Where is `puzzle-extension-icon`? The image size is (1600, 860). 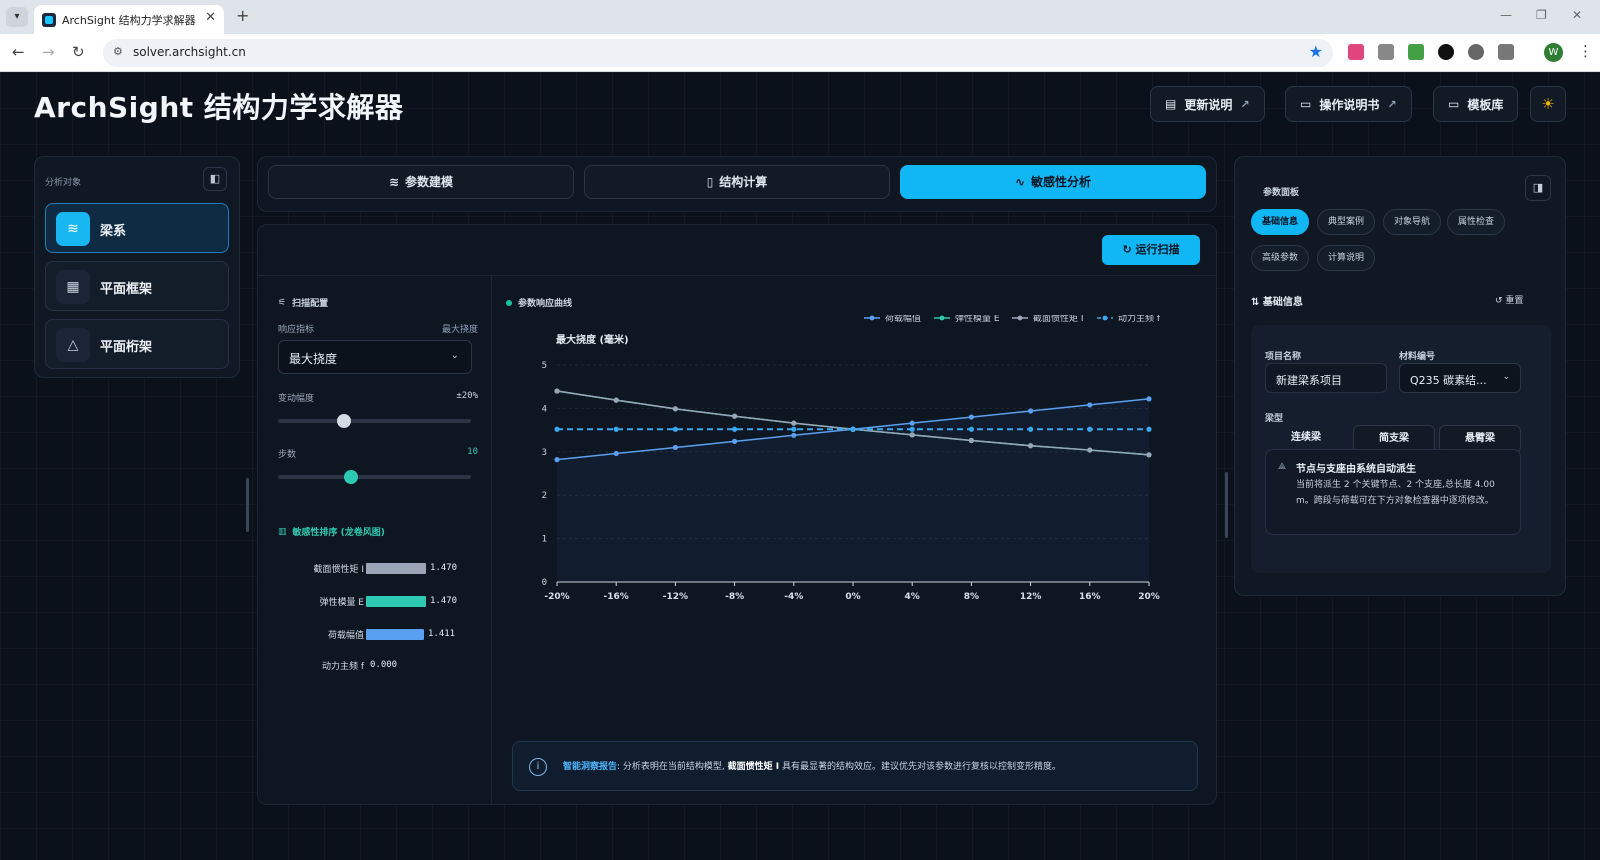 puzzle-extension-icon is located at coordinates (1506, 52).